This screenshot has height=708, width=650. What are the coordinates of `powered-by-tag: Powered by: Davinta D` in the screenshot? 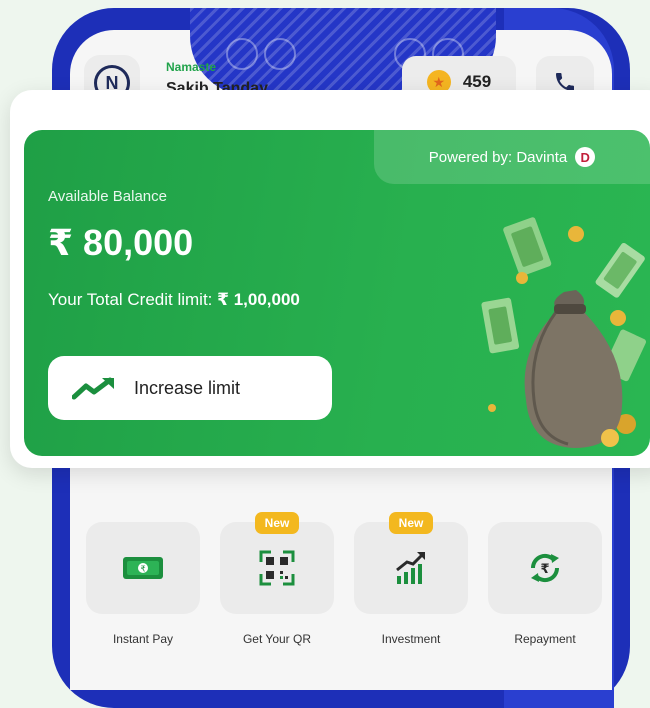 It's located at (512, 157).